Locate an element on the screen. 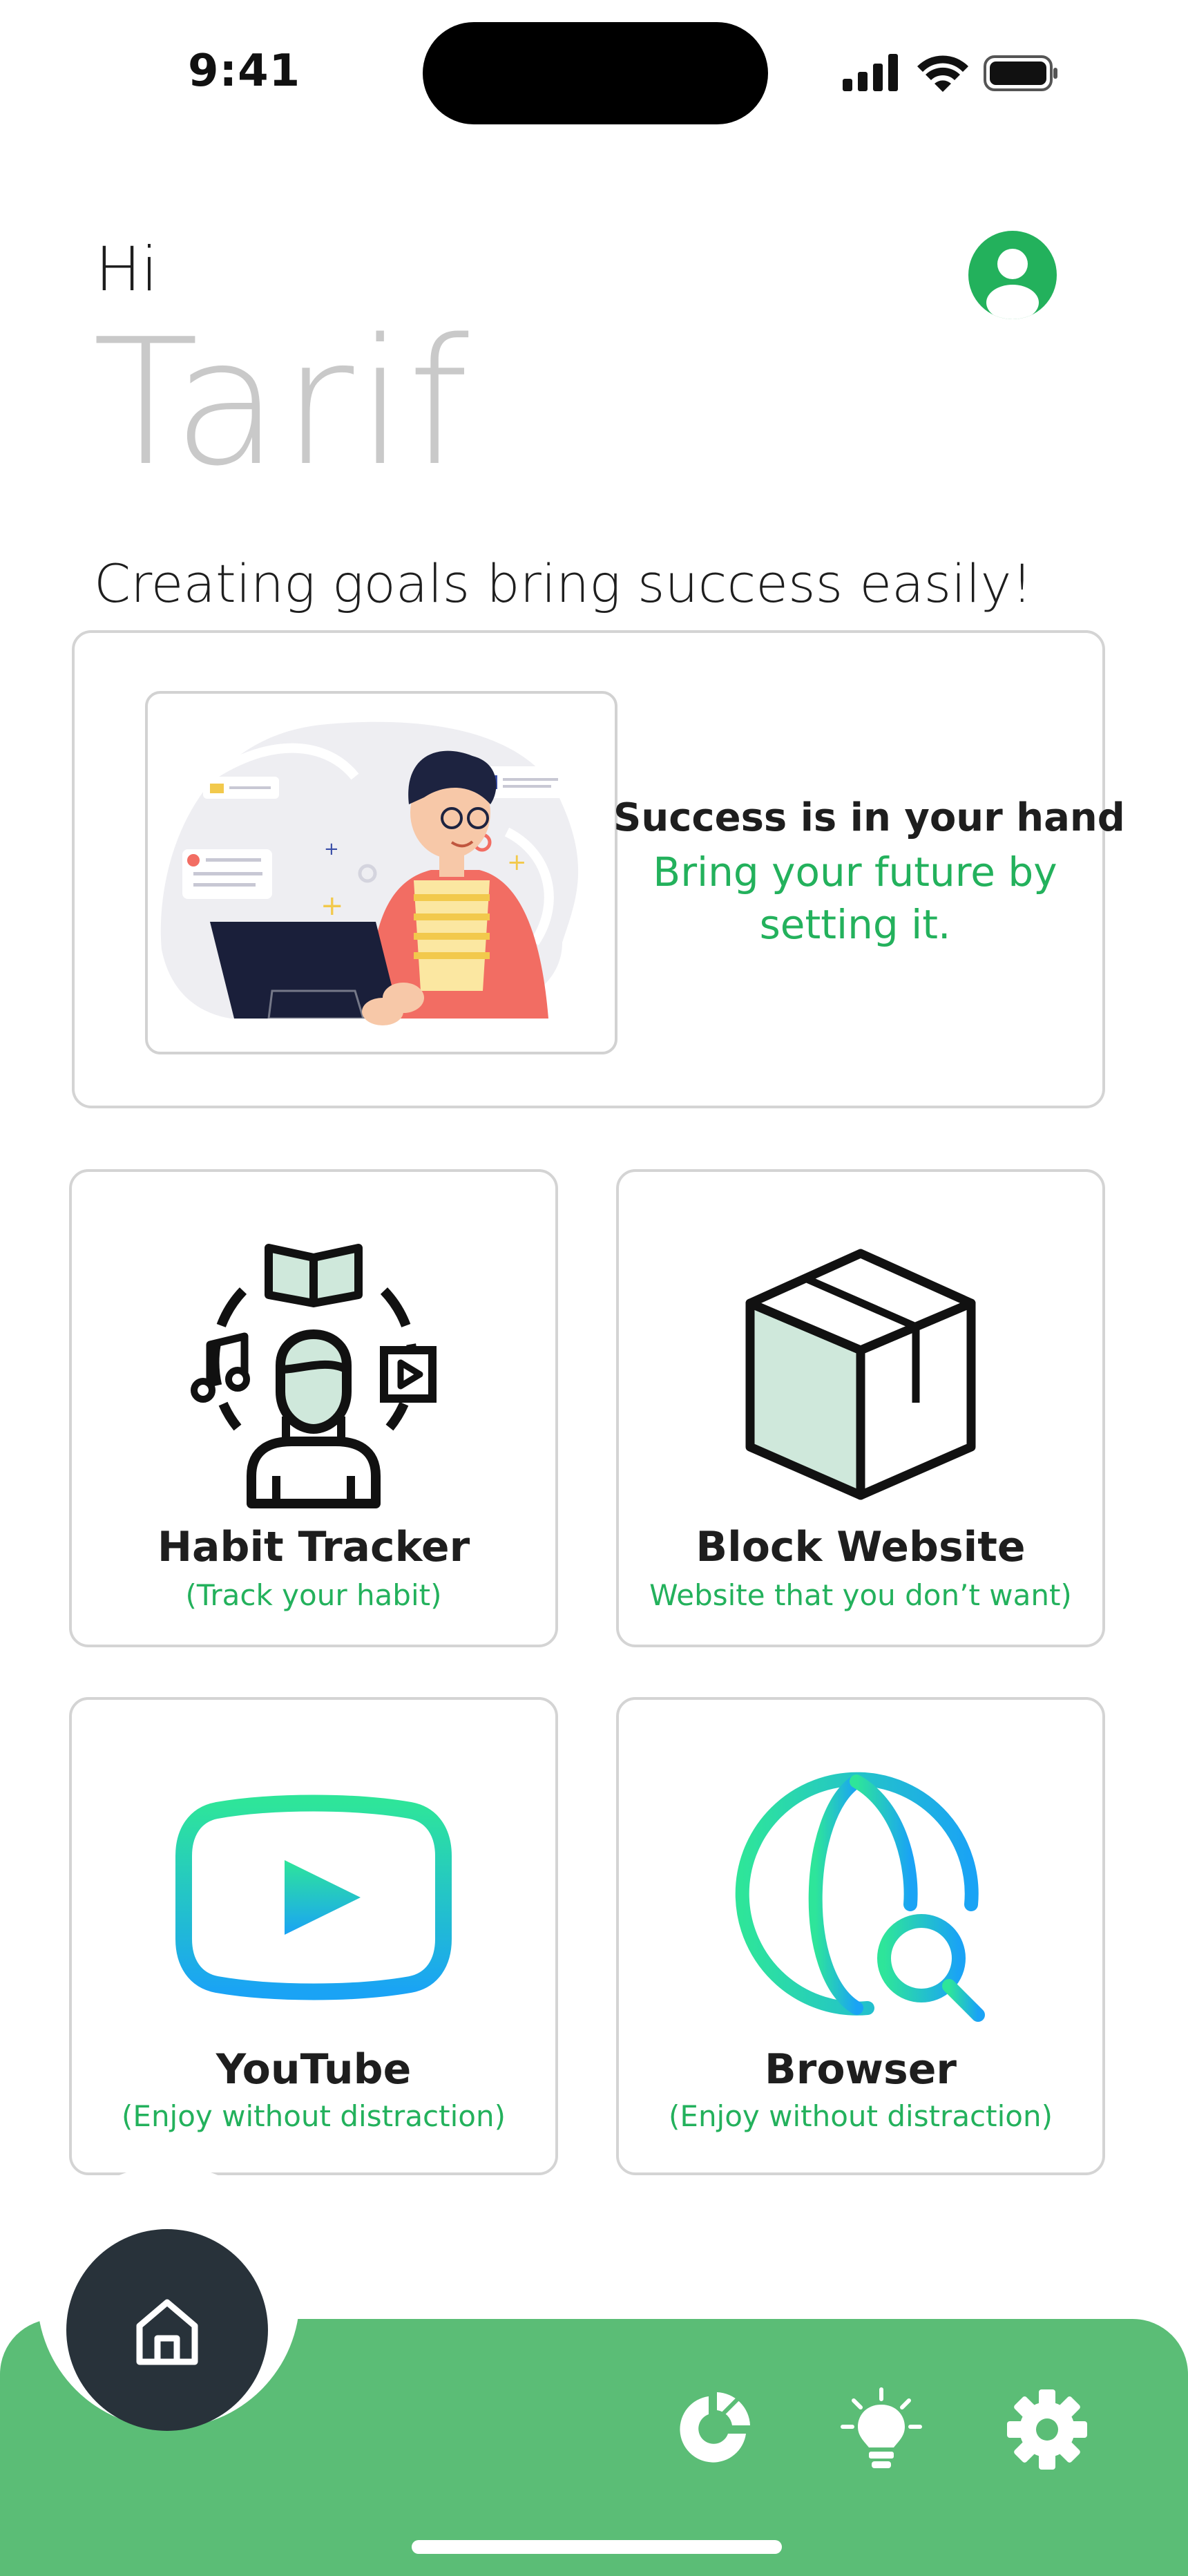 The width and height of the screenshot is (1188, 2576). home-icon is located at coordinates (167, 2332).